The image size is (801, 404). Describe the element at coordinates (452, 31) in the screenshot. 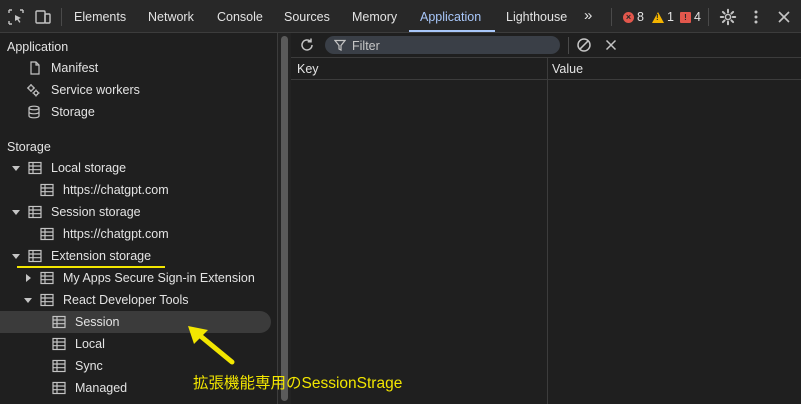

I see `active-tab-indicator` at that location.